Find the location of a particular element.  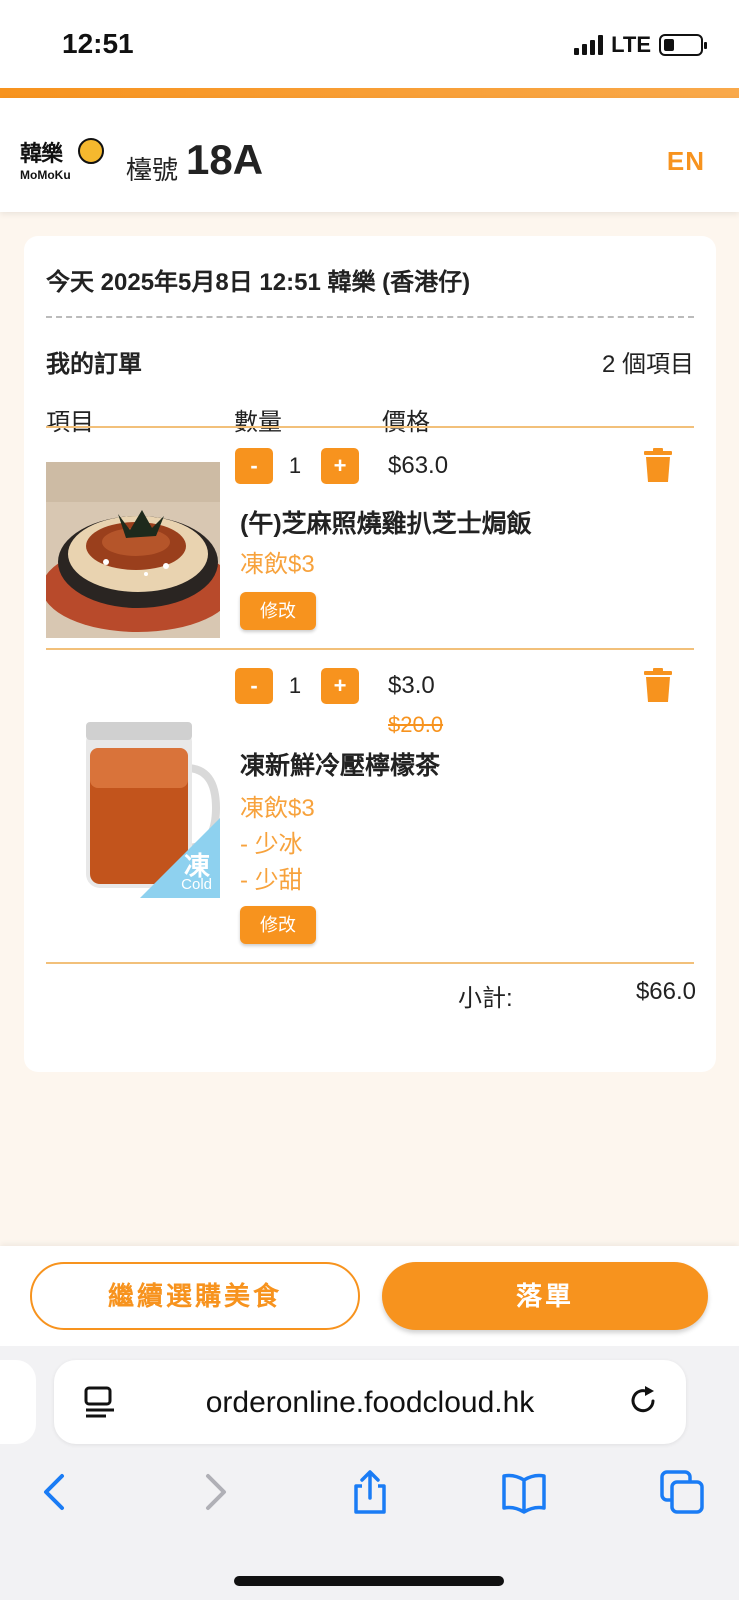

item-name: 凍新鮮冷壓檸檬茶 is located at coordinates (340, 766).